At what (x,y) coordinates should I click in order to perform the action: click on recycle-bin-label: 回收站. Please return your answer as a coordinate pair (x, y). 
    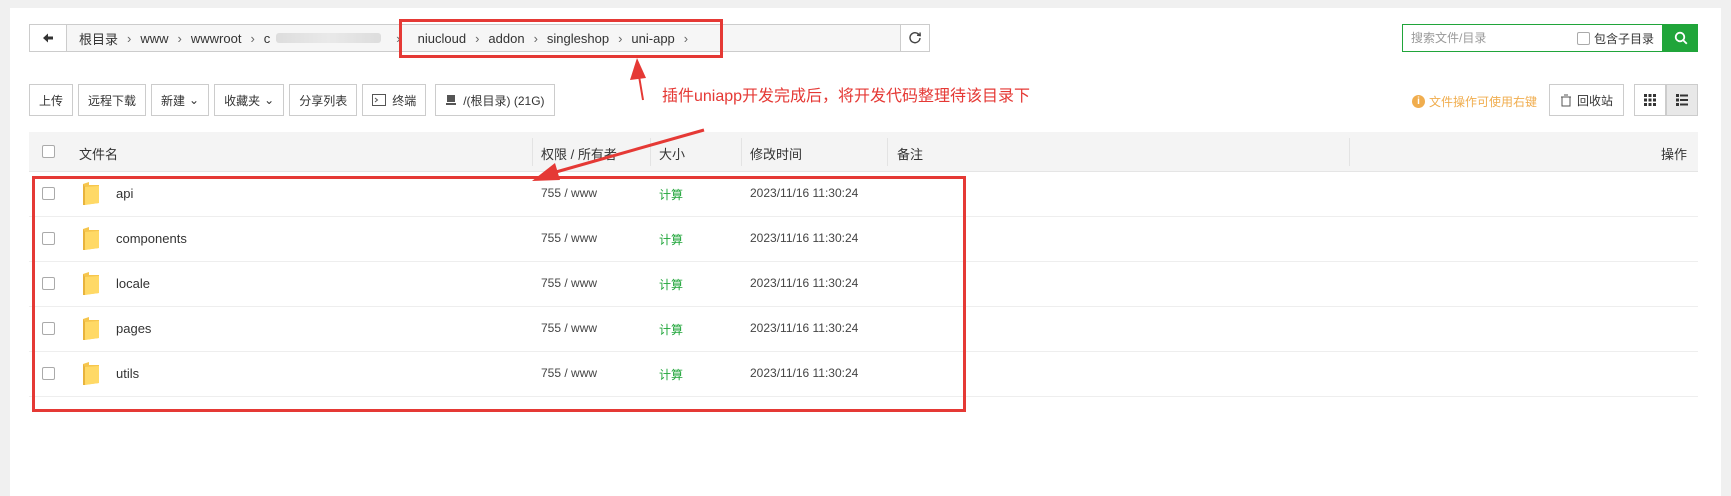
    Looking at the image, I should click on (1595, 100).